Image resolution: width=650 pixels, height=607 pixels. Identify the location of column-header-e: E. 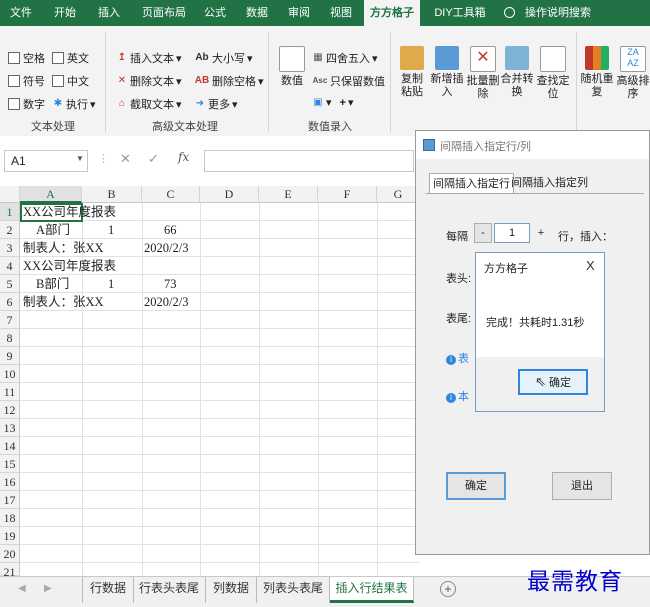
(288, 194).